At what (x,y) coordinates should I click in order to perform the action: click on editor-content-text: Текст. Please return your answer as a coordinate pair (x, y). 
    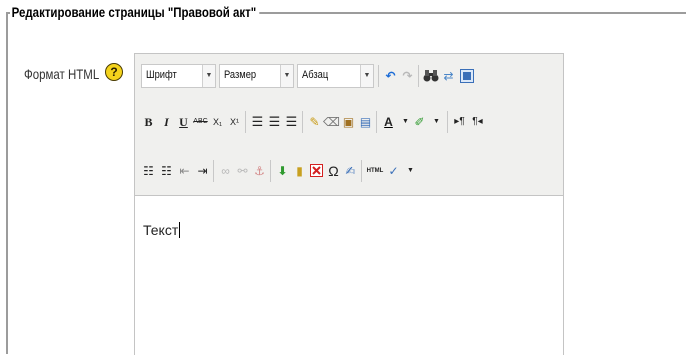
    Looking at the image, I should click on (162, 230).